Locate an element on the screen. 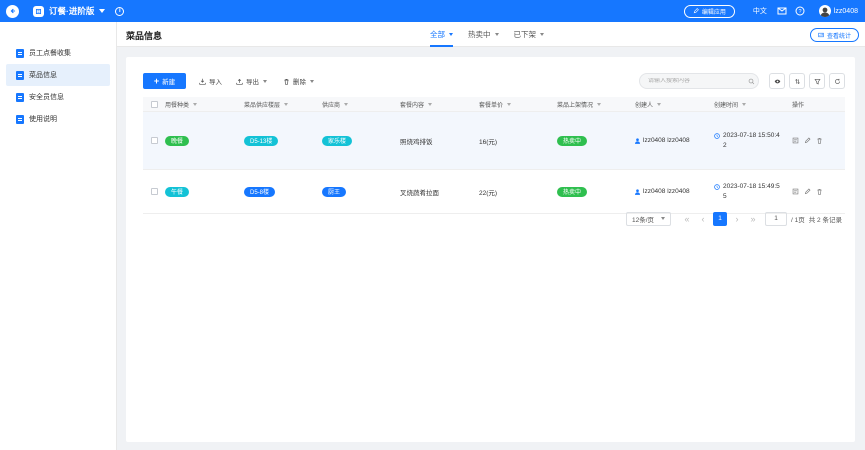 The width and height of the screenshot is (865, 450). column-meal-type: 用餐种类 is located at coordinates (204, 104).